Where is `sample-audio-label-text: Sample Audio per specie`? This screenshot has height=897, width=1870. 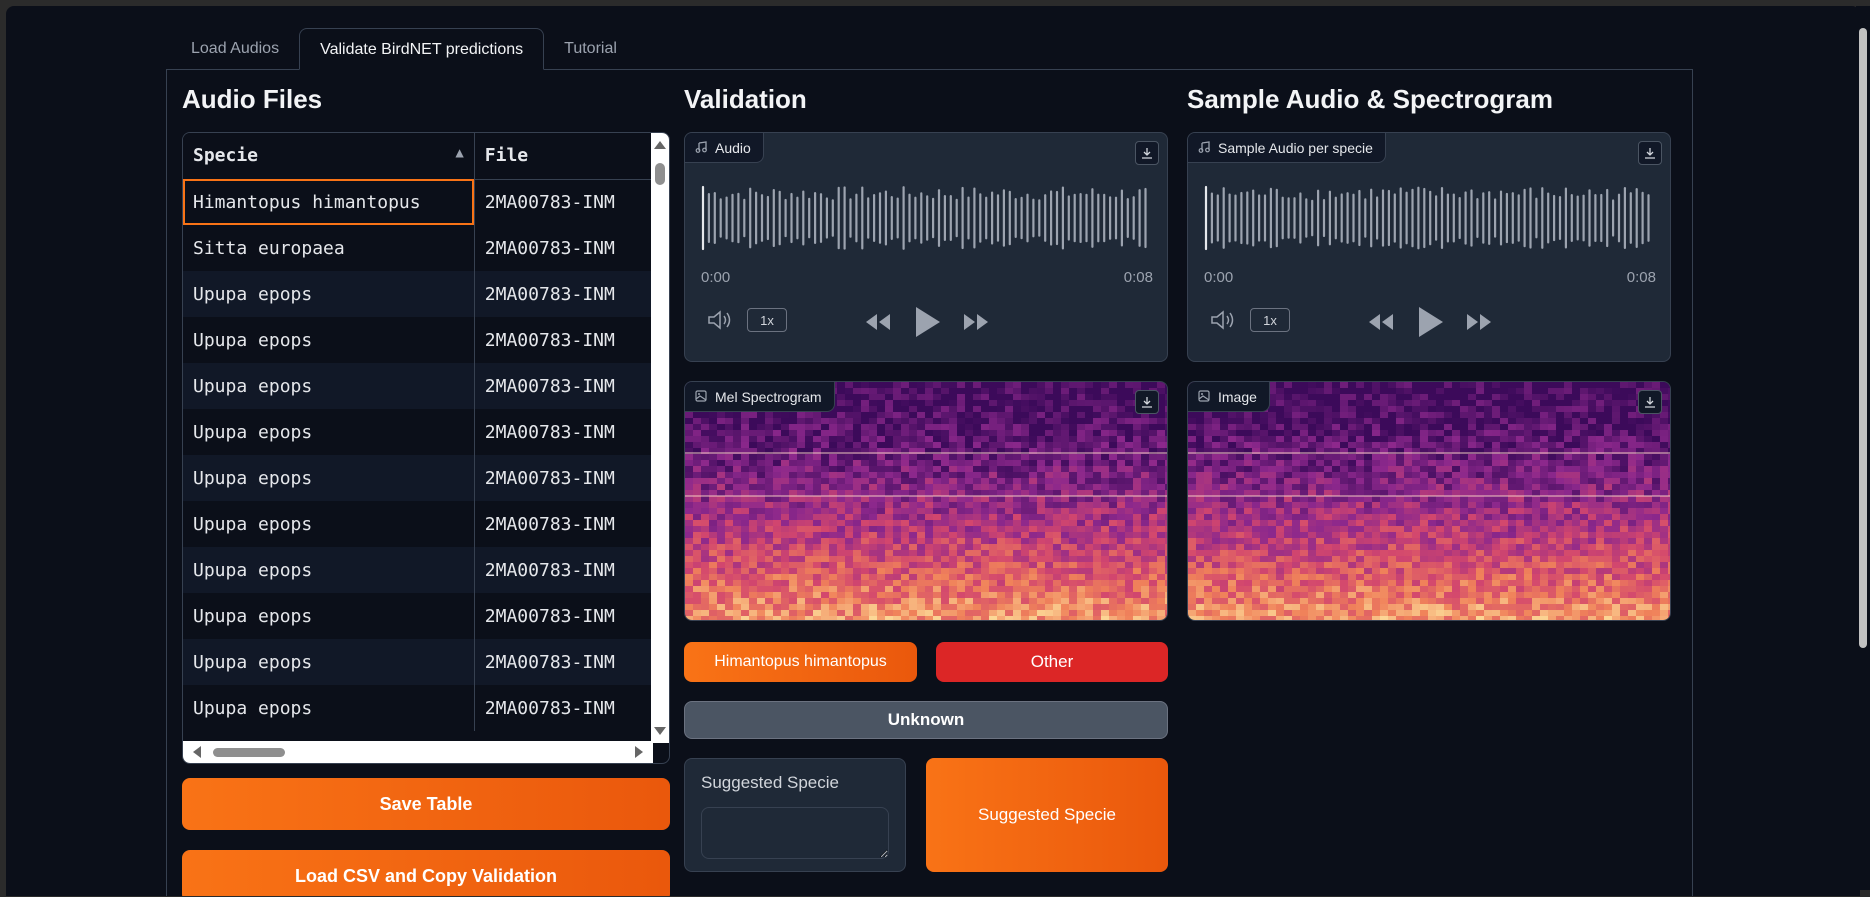 sample-audio-label-text: Sample Audio per specie is located at coordinates (1295, 147).